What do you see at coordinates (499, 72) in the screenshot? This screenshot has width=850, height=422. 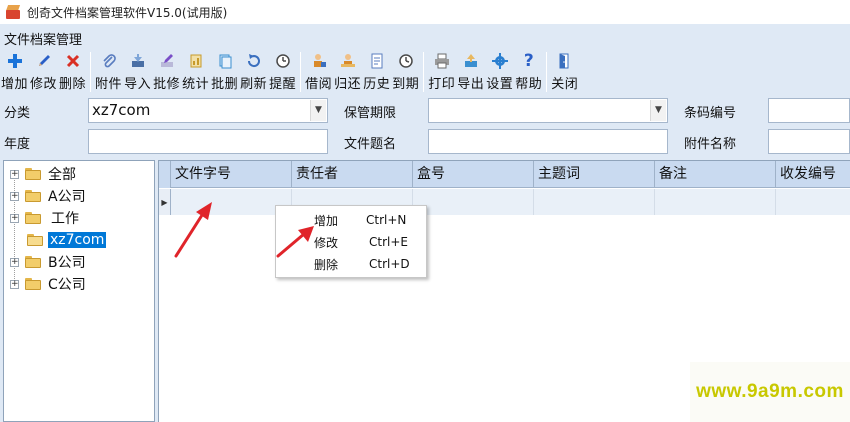 I see `settings-button: 设置` at bounding box center [499, 72].